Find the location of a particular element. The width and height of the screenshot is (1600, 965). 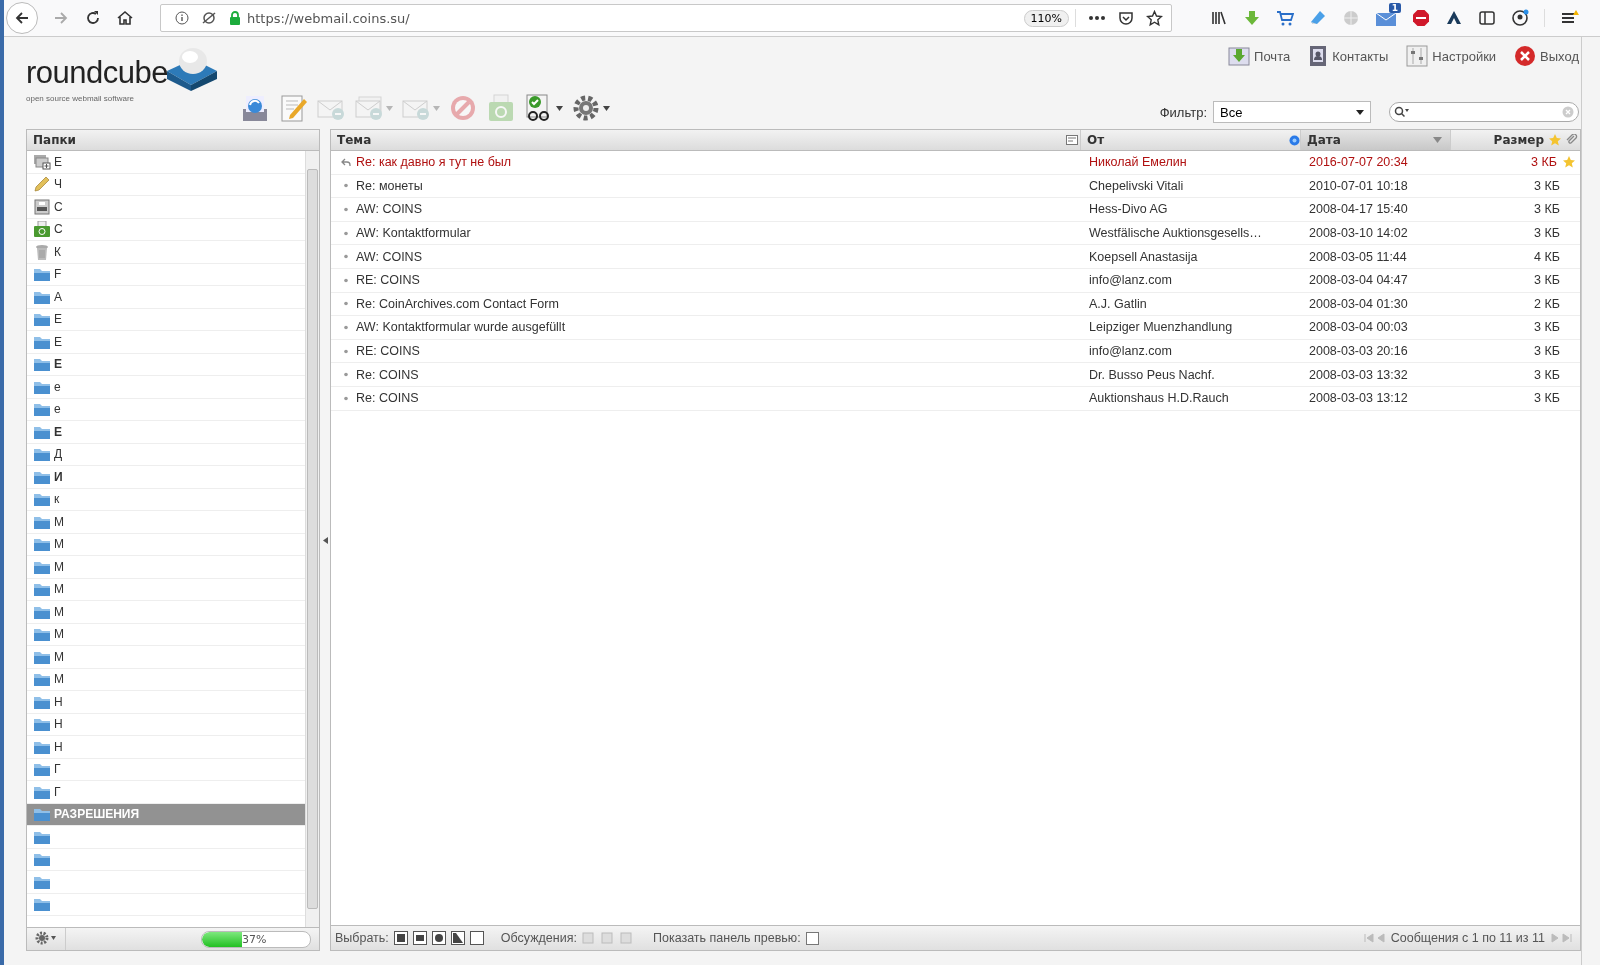

select-all-icon is located at coordinates (400, 938).